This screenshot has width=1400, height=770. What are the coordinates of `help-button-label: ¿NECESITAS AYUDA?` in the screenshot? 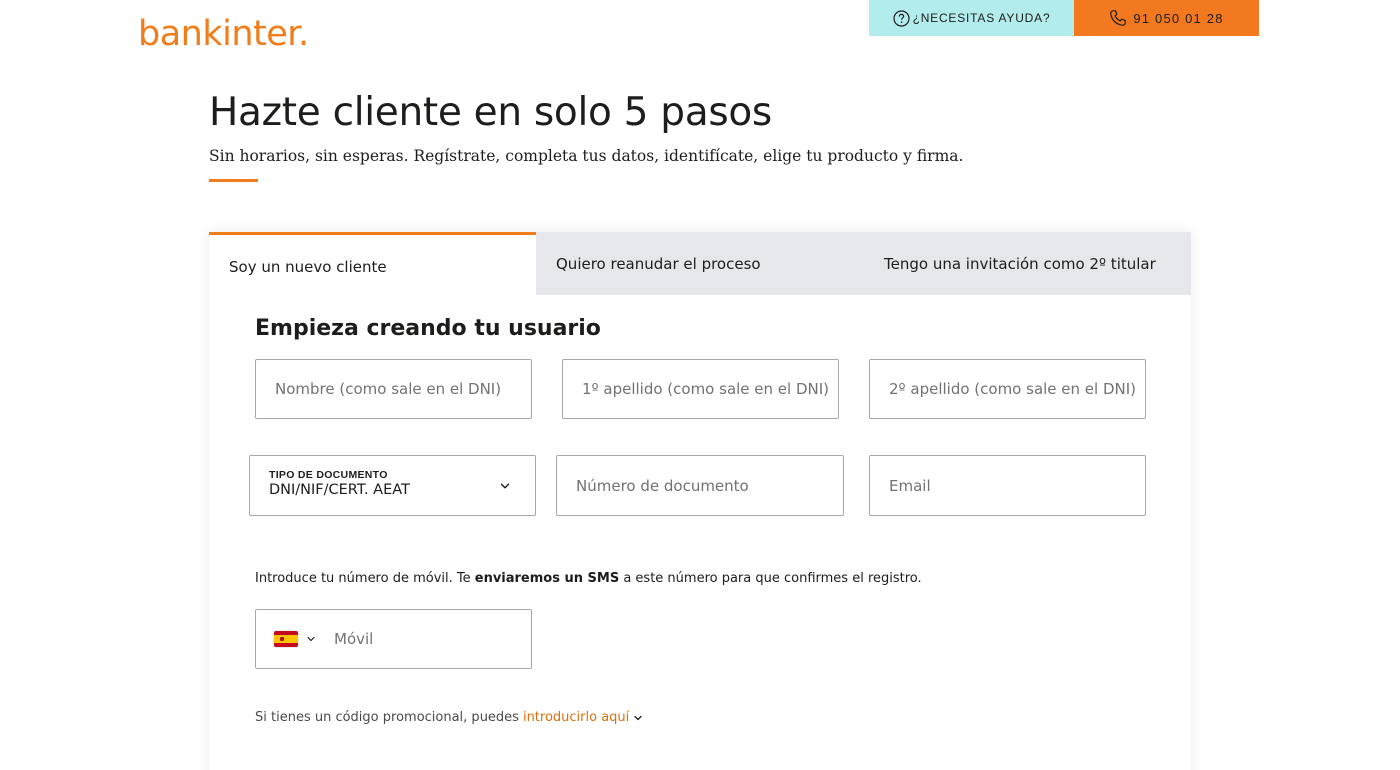 It's located at (981, 18).